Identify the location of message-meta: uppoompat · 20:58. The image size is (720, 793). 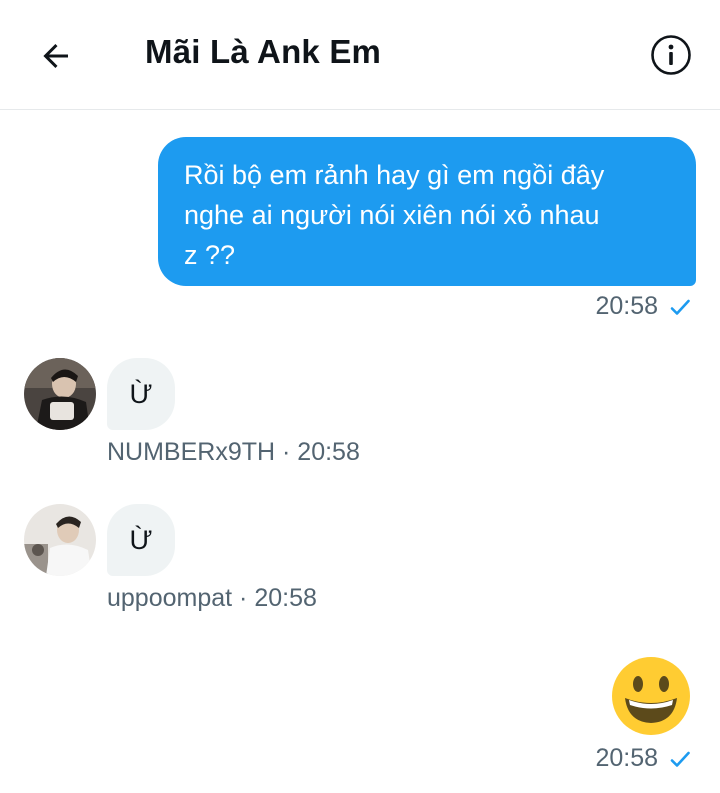
(212, 598).